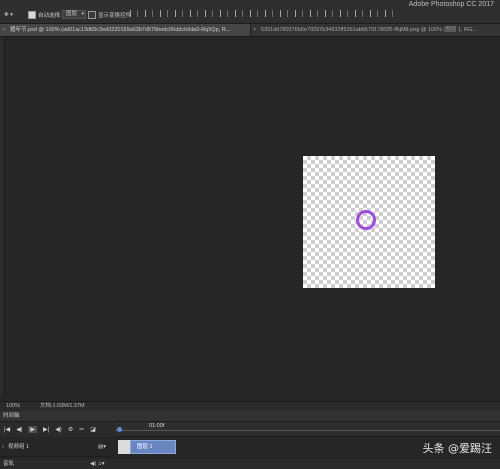 The width and height of the screenshot is (500, 469). What do you see at coordinates (19, 447) in the screenshot?
I see `track-label: 视频组 1` at bounding box center [19, 447].